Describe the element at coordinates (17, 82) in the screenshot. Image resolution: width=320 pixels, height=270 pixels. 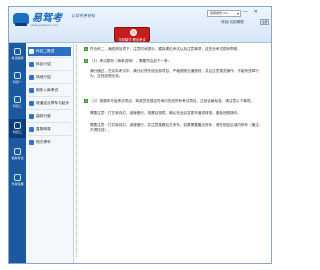
I see `nav-label: 科目一` at that location.